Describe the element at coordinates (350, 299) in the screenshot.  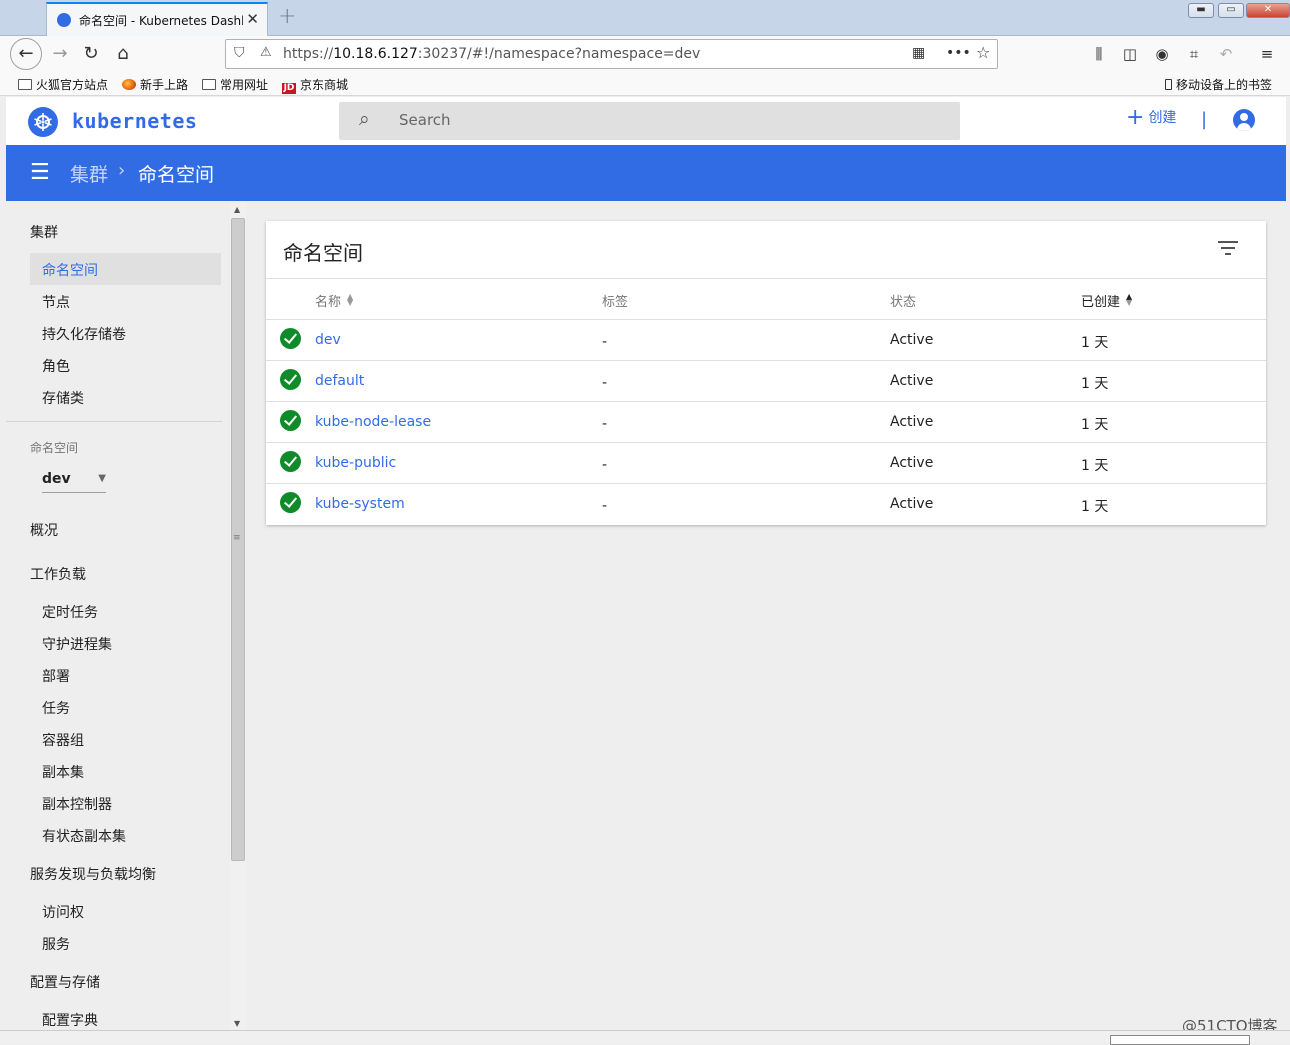
I see `sort-icon: ▲ ▼` at that location.